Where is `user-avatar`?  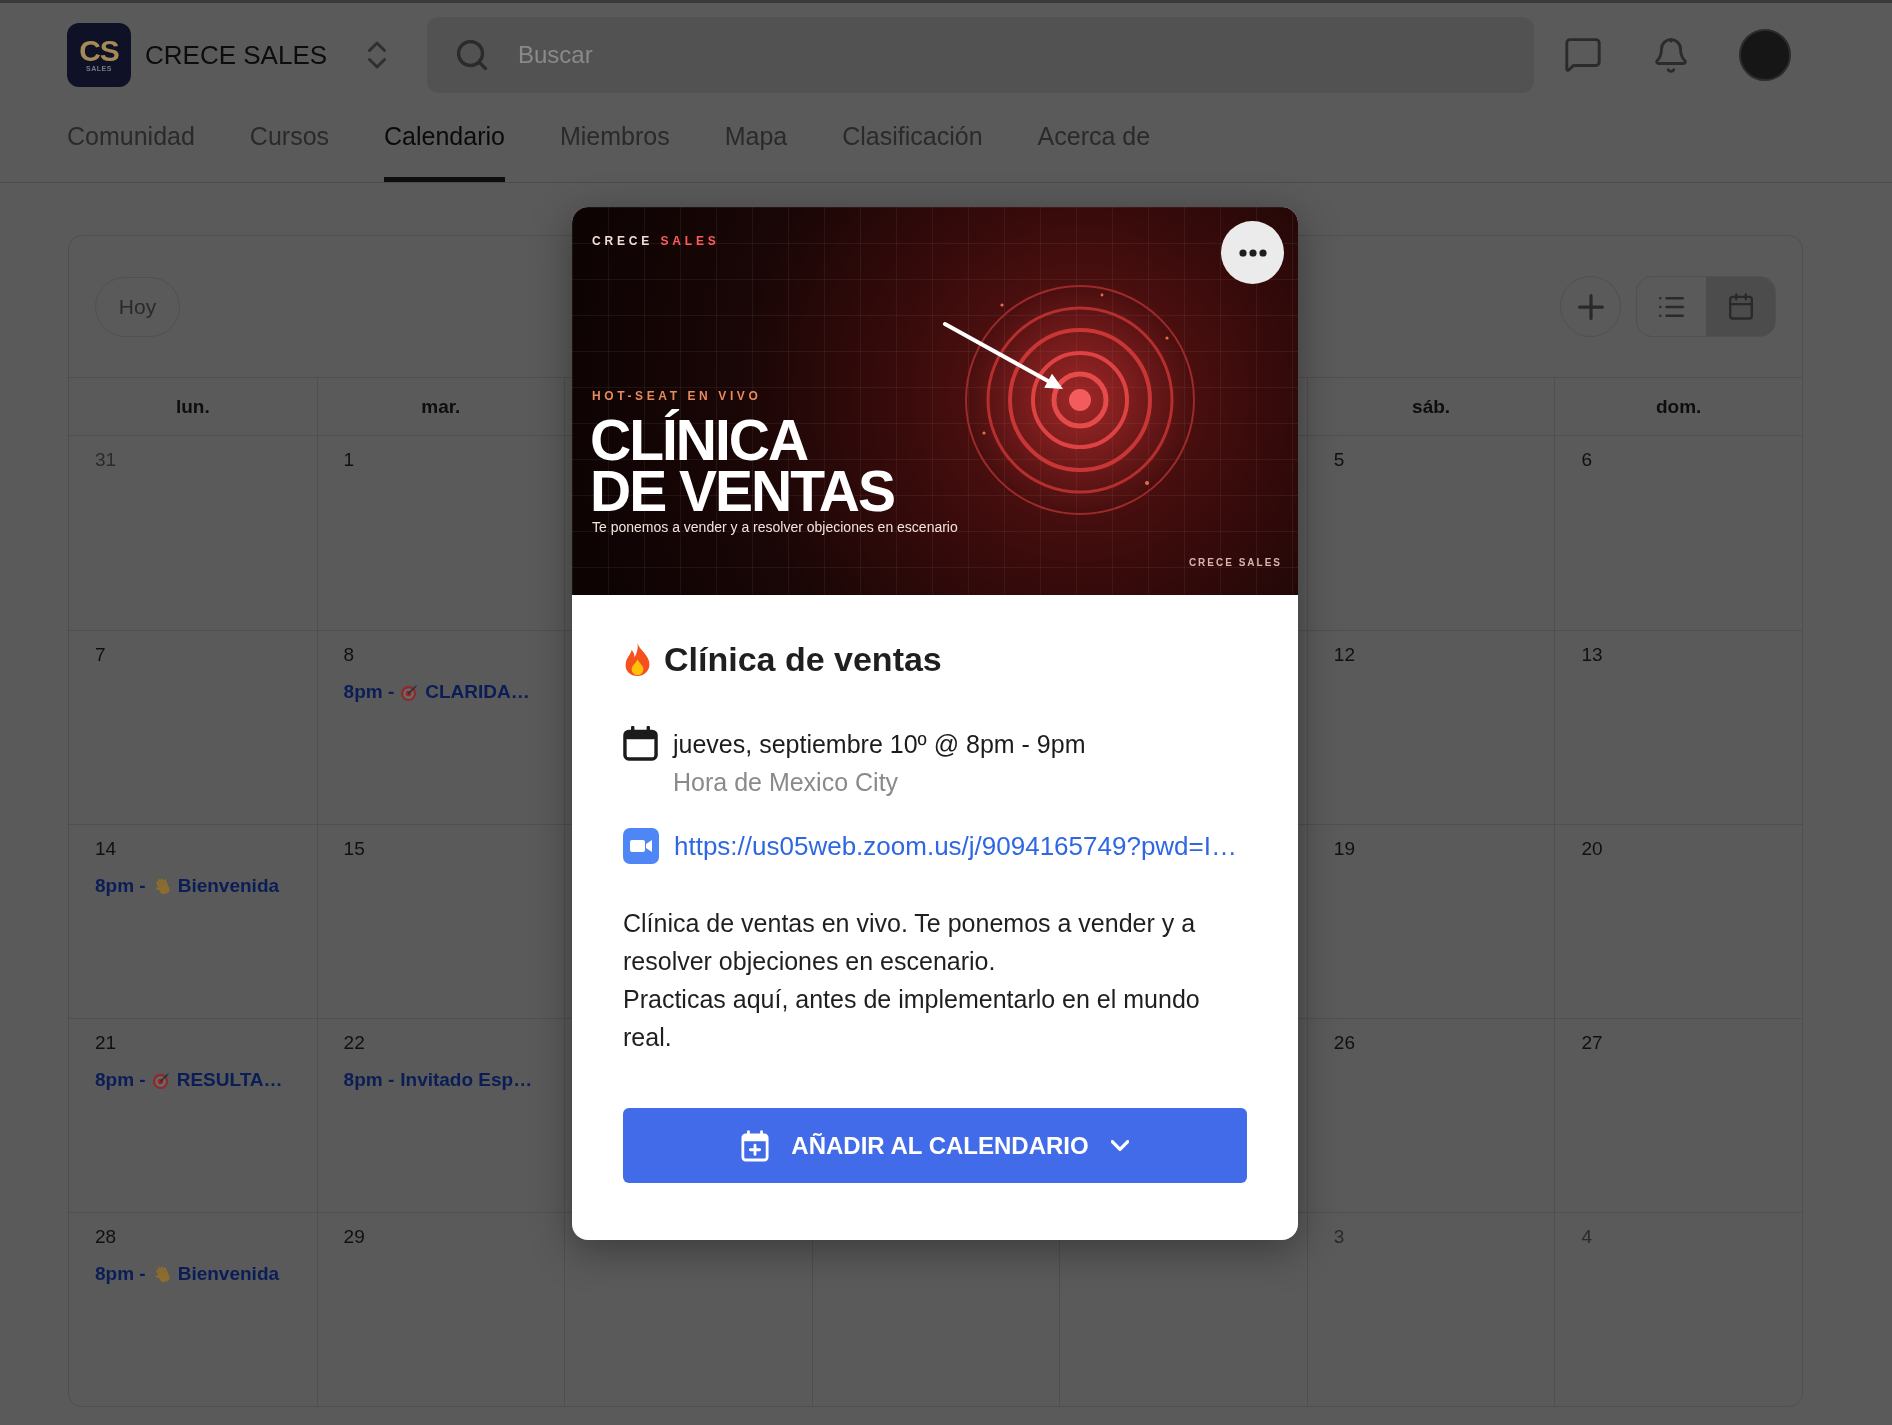 user-avatar is located at coordinates (1765, 55).